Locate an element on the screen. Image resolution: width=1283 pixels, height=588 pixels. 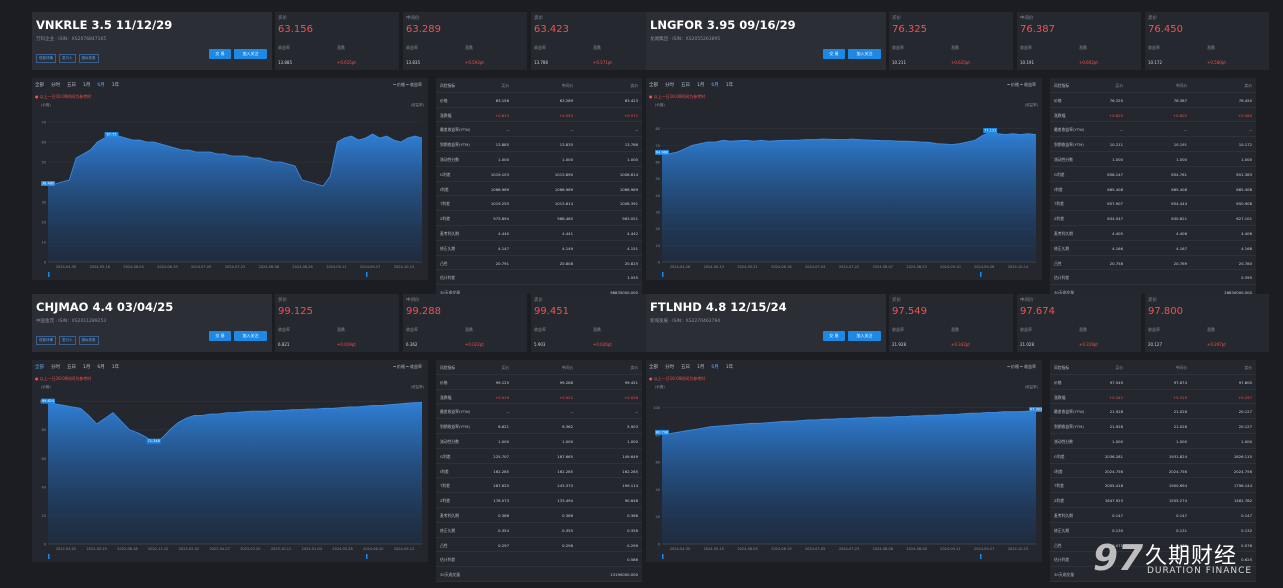
y-tick-label: 40 is located at coordinates (44, 487).